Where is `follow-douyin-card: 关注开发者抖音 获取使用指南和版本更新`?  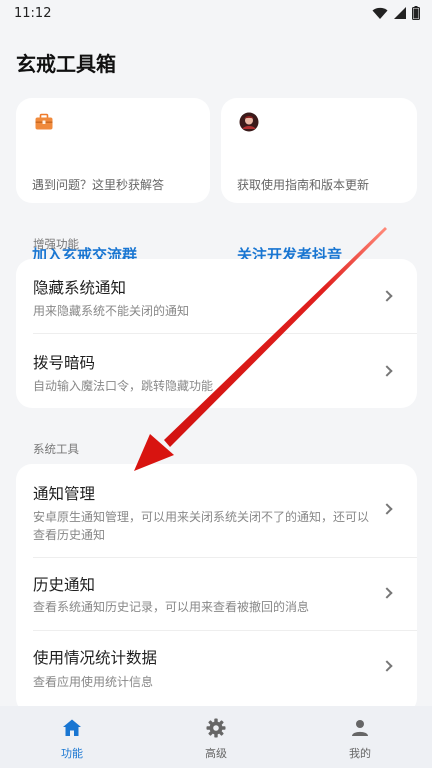
follow-douyin-card: 关注开发者抖音 获取使用指南和版本更新 is located at coordinates (319, 181).